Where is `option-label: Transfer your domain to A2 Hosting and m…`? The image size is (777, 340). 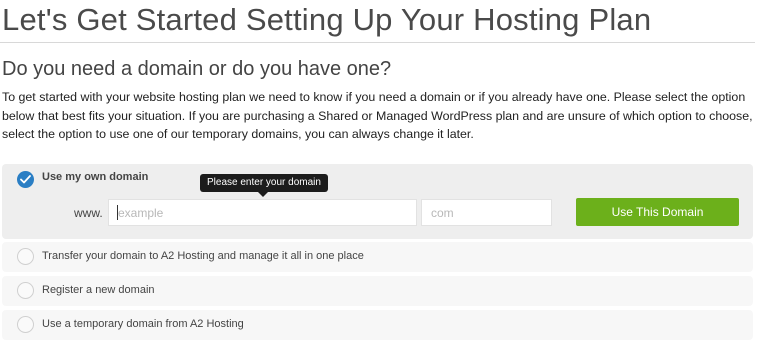 option-label: Transfer your domain to A2 Hosting and m… is located at coordinates (203, 256).